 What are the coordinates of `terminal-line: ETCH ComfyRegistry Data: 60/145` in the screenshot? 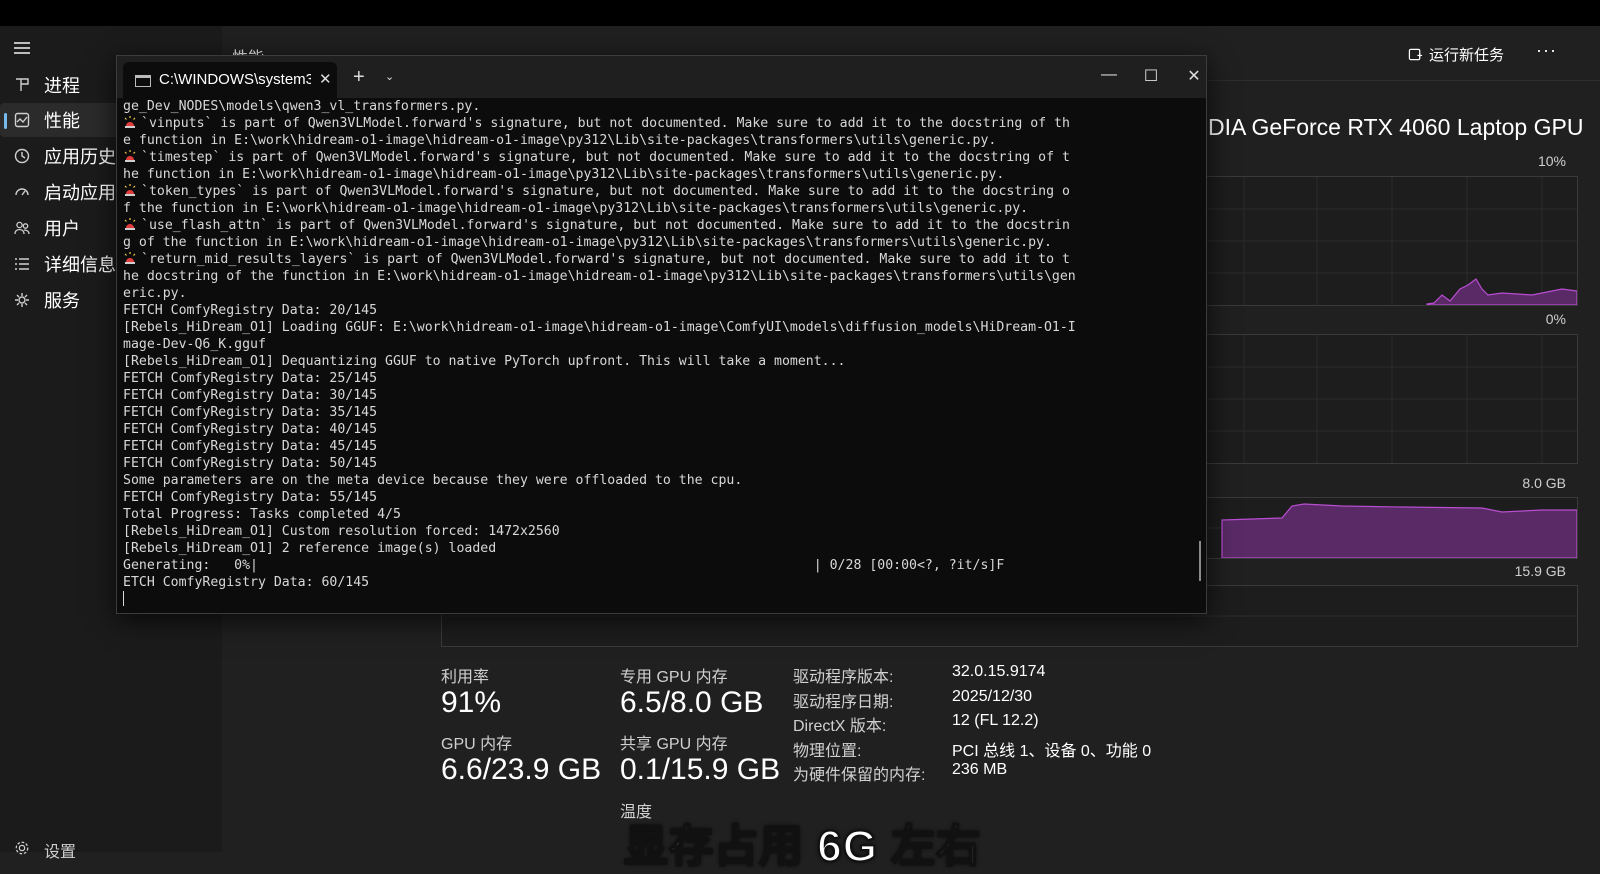 It's located at (653, 582).